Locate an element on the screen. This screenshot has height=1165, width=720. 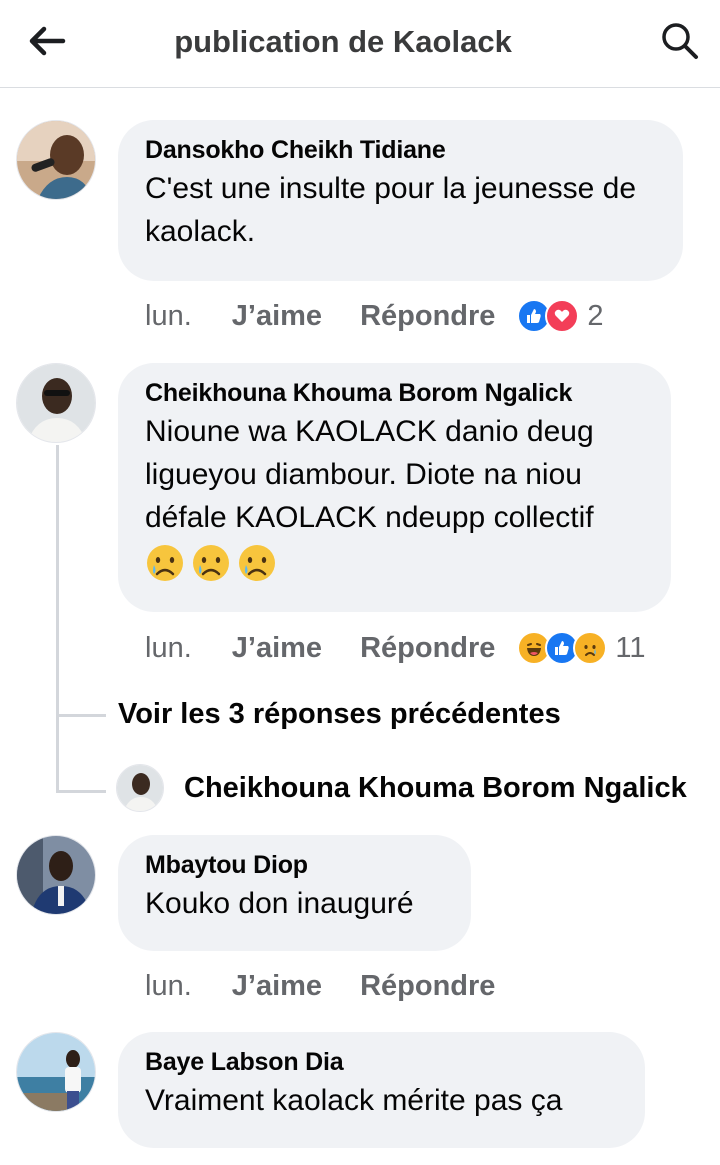
emoji-row is located at coordinates (394, 563).